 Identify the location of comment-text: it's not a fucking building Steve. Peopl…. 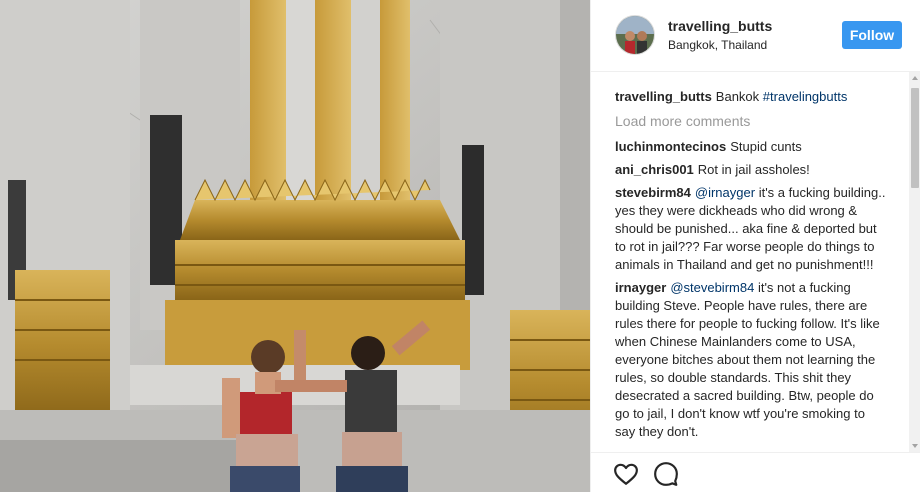
(747, 359).